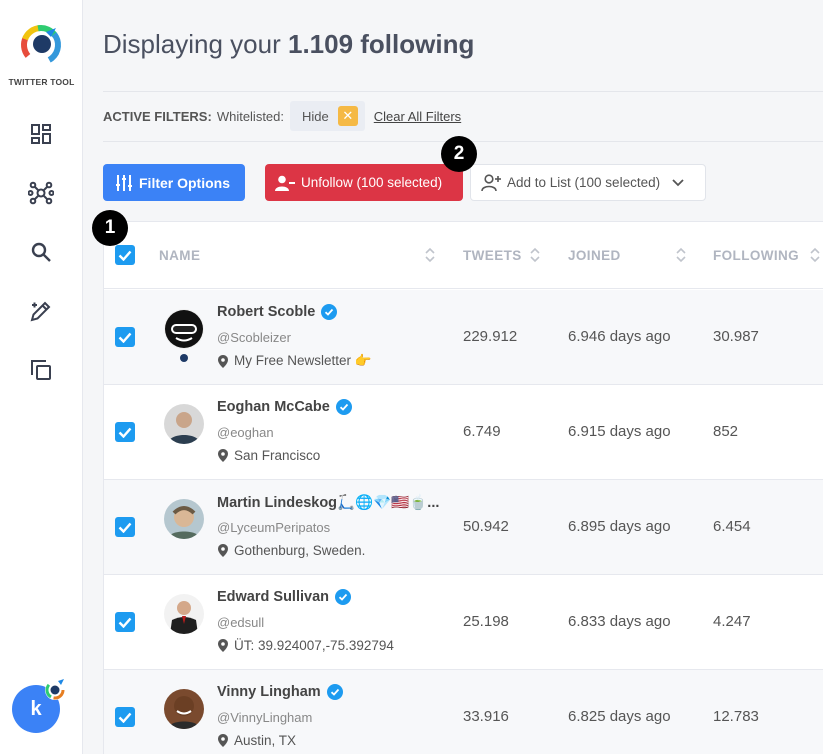  Describe the element at coordinates (732, 526) in the screenshot. I see `following-count: 6.454` at that location.